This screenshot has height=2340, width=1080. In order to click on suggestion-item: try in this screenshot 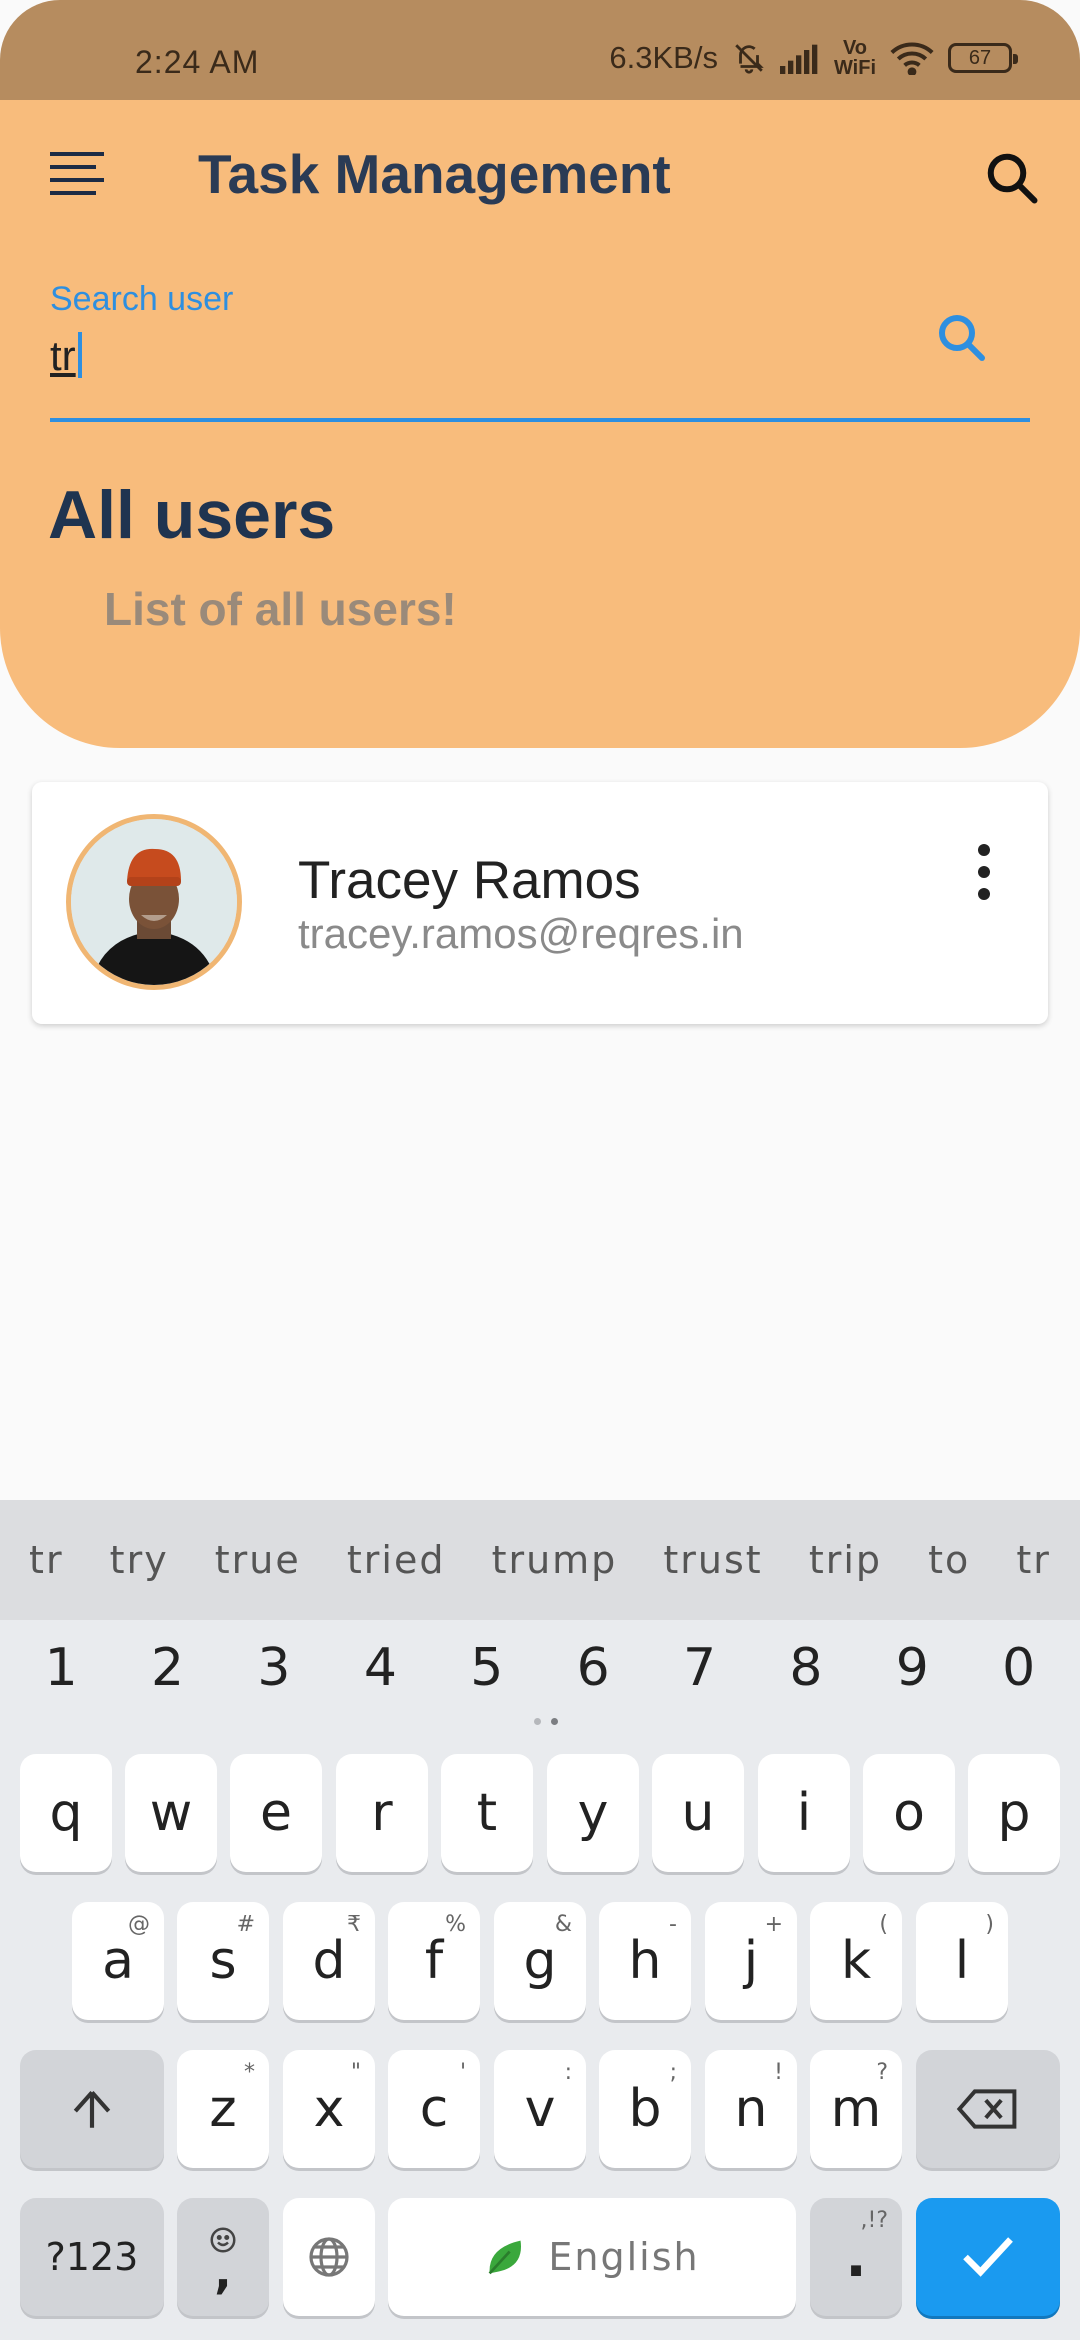, I will do `click(139, 1560)`.